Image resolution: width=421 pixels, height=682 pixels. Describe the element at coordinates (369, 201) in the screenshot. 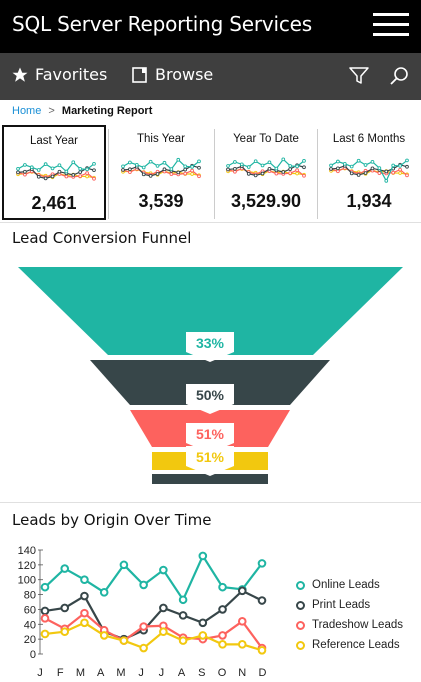

I see `kpi-value: 1,934` at that location.